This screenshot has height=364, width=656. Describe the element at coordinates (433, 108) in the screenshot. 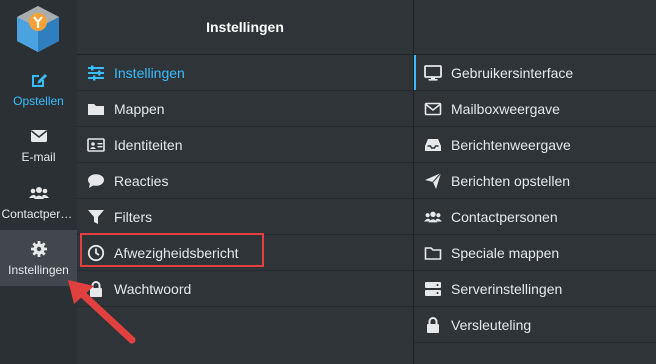

I see `envelope-outline-icon` at that location.